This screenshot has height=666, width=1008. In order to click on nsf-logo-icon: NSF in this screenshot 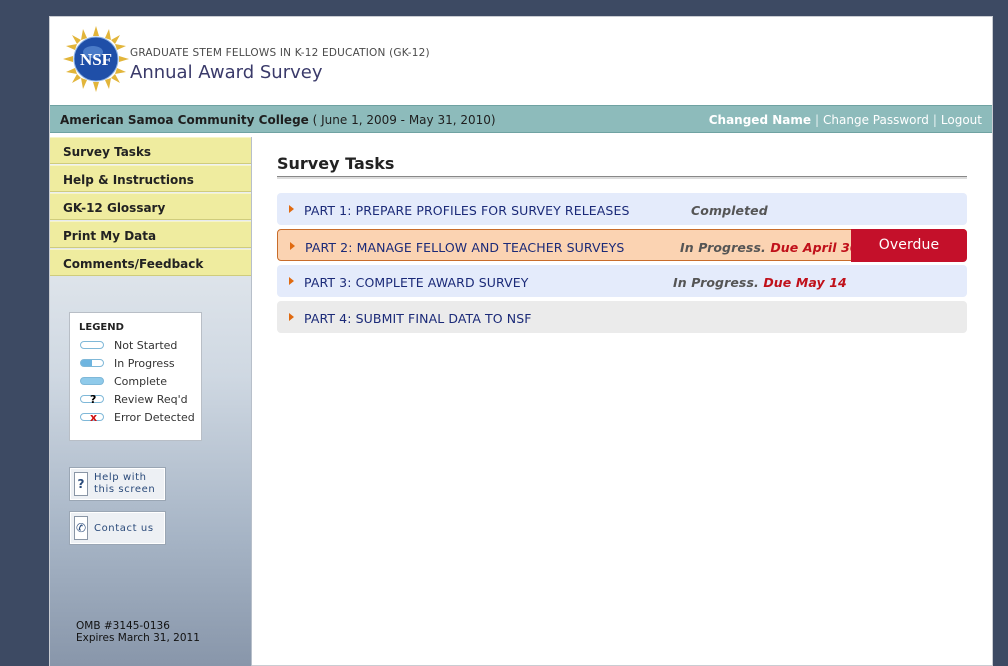, I will do `click(96, 59)`.